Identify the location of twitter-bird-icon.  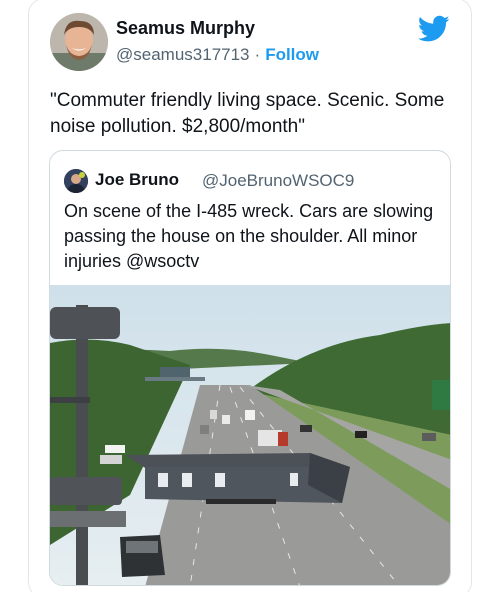
(434, 29).